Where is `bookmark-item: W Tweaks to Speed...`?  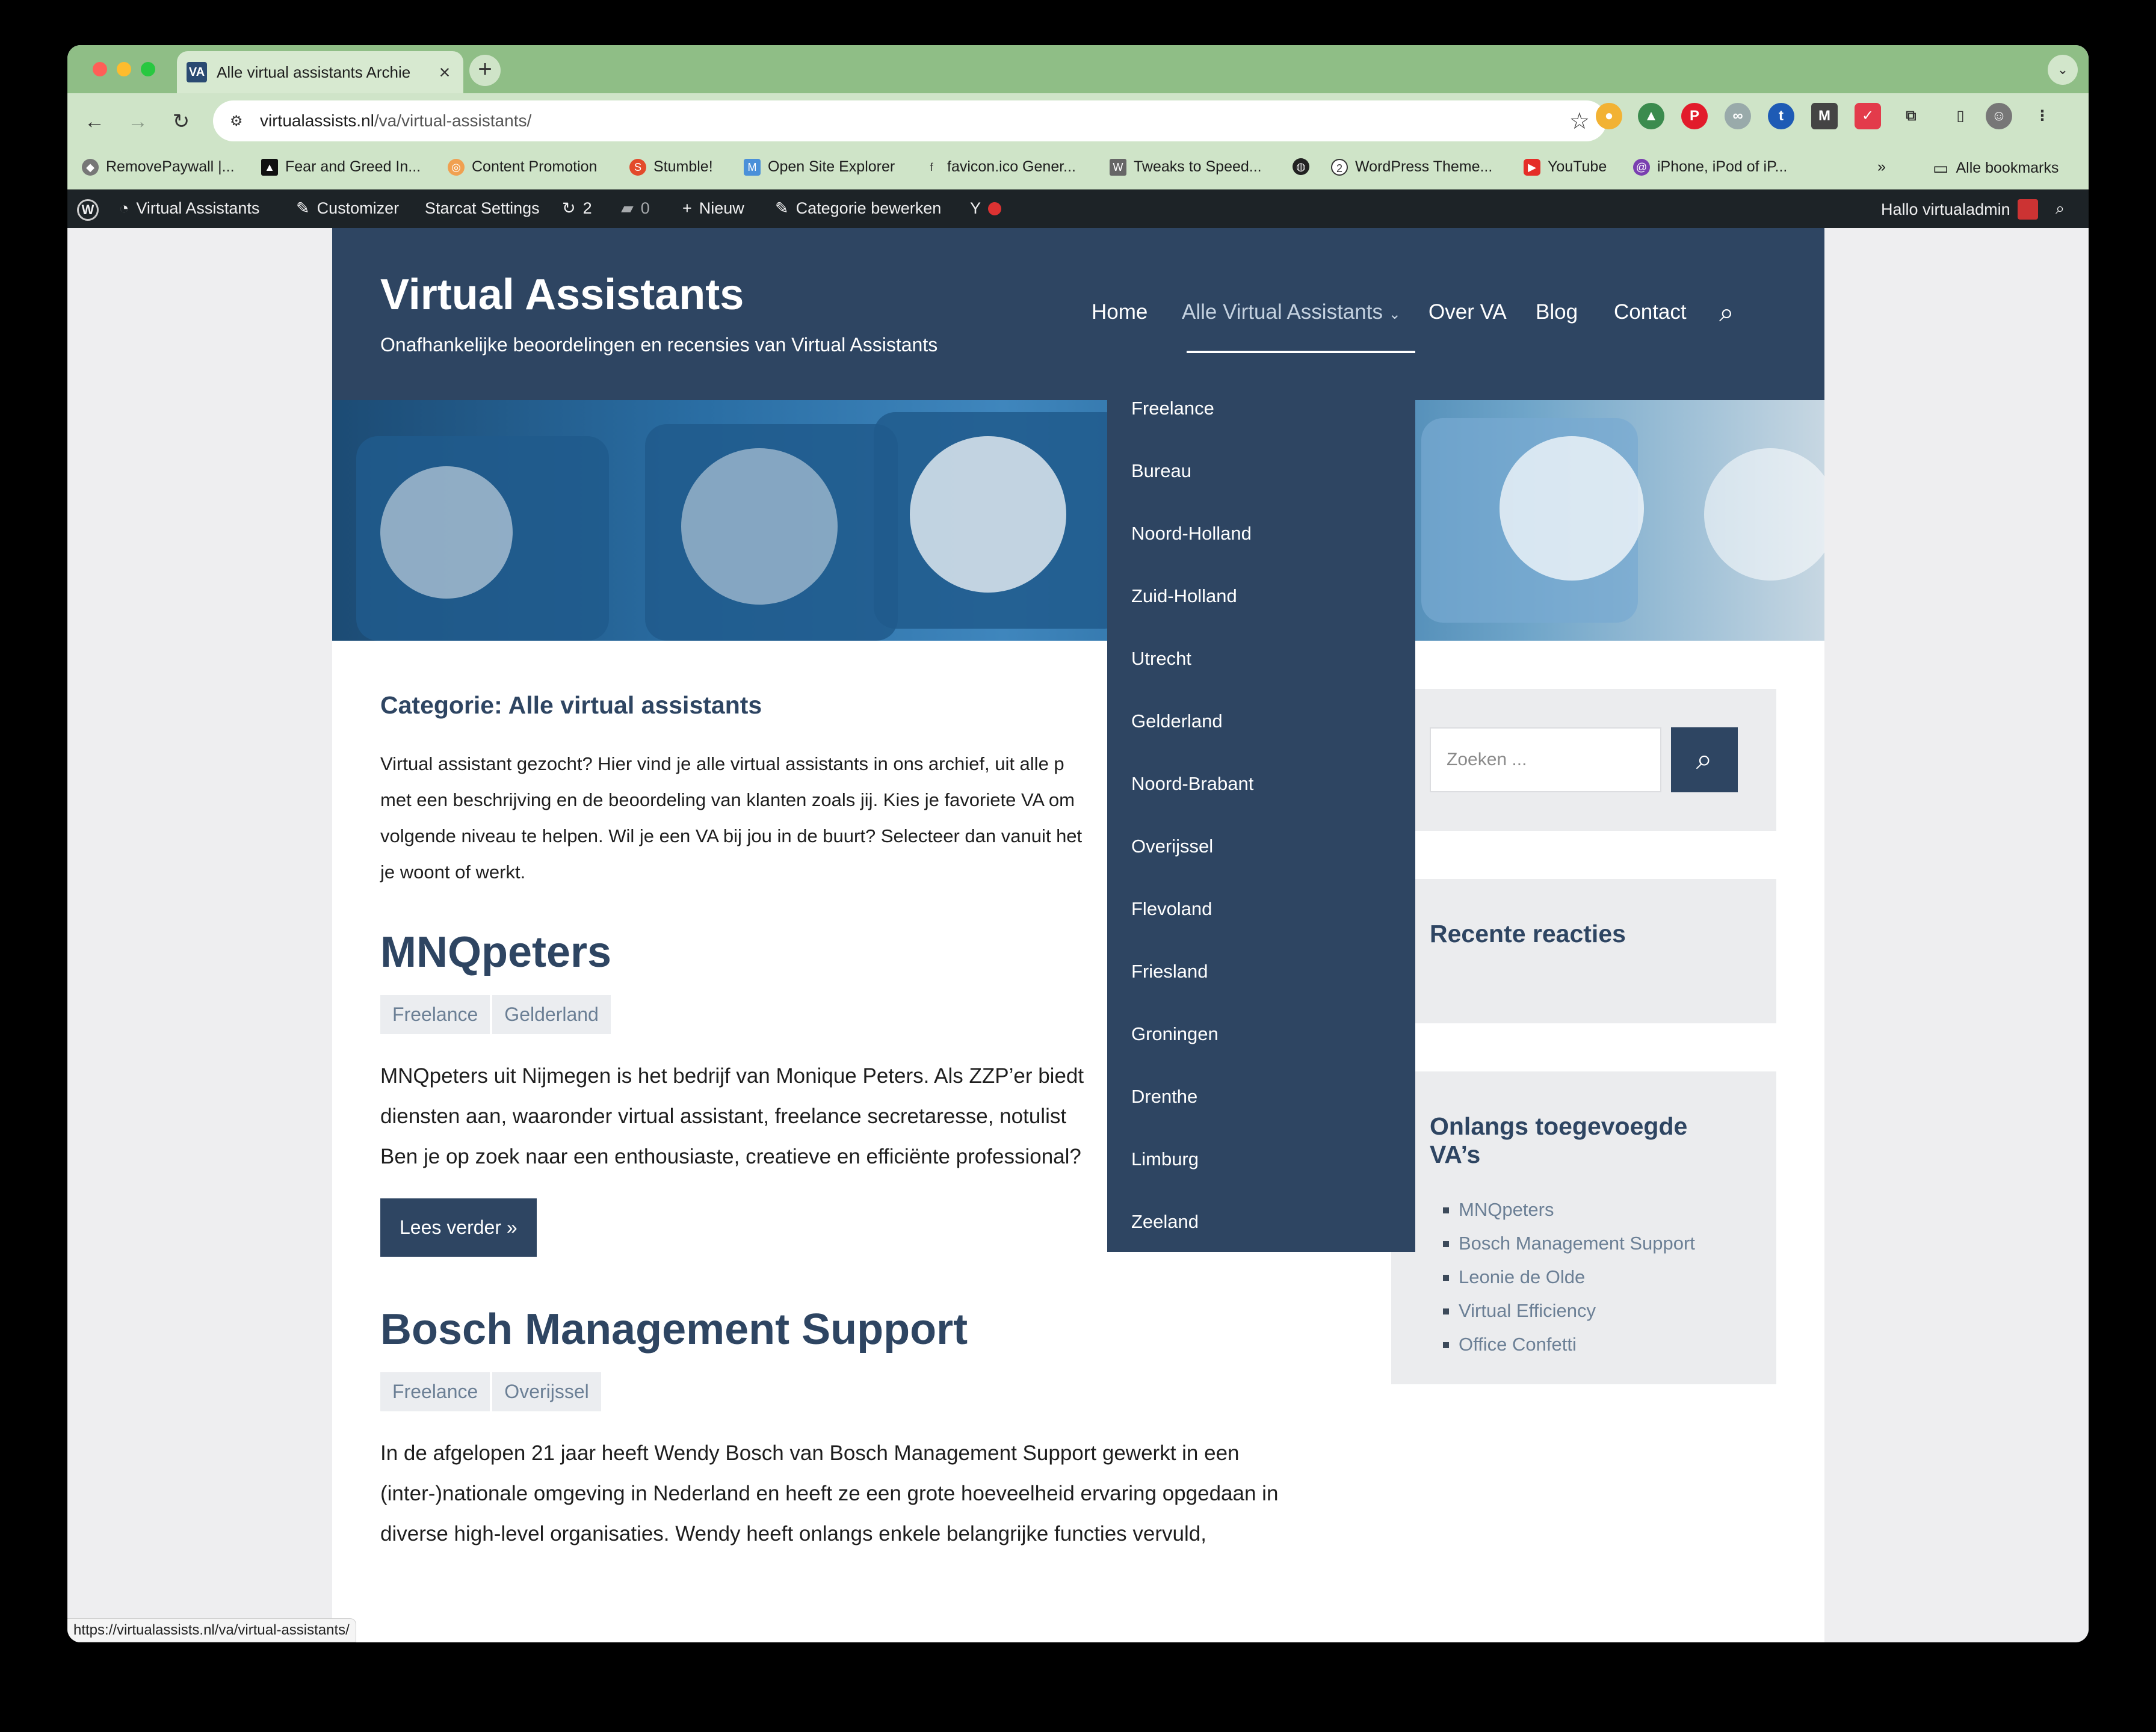
bookmark-item: W Tweaks to Speed... is located at coordinates (1186, 167).